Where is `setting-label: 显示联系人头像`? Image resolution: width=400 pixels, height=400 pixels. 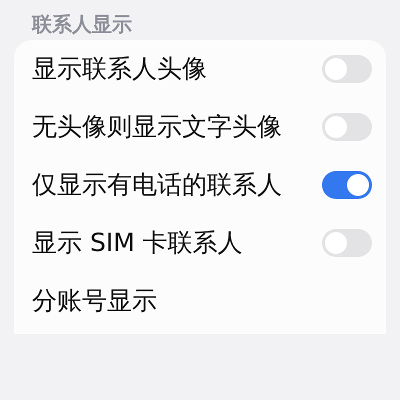
setting-label: 显示联系人头像 is located at coordinates (119, 69).